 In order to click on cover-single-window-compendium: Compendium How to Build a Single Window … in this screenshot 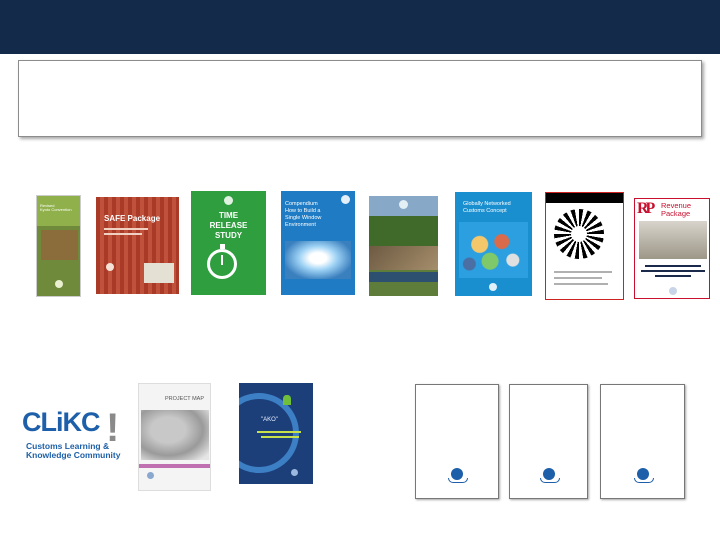, I will do `click(318, 243)`.